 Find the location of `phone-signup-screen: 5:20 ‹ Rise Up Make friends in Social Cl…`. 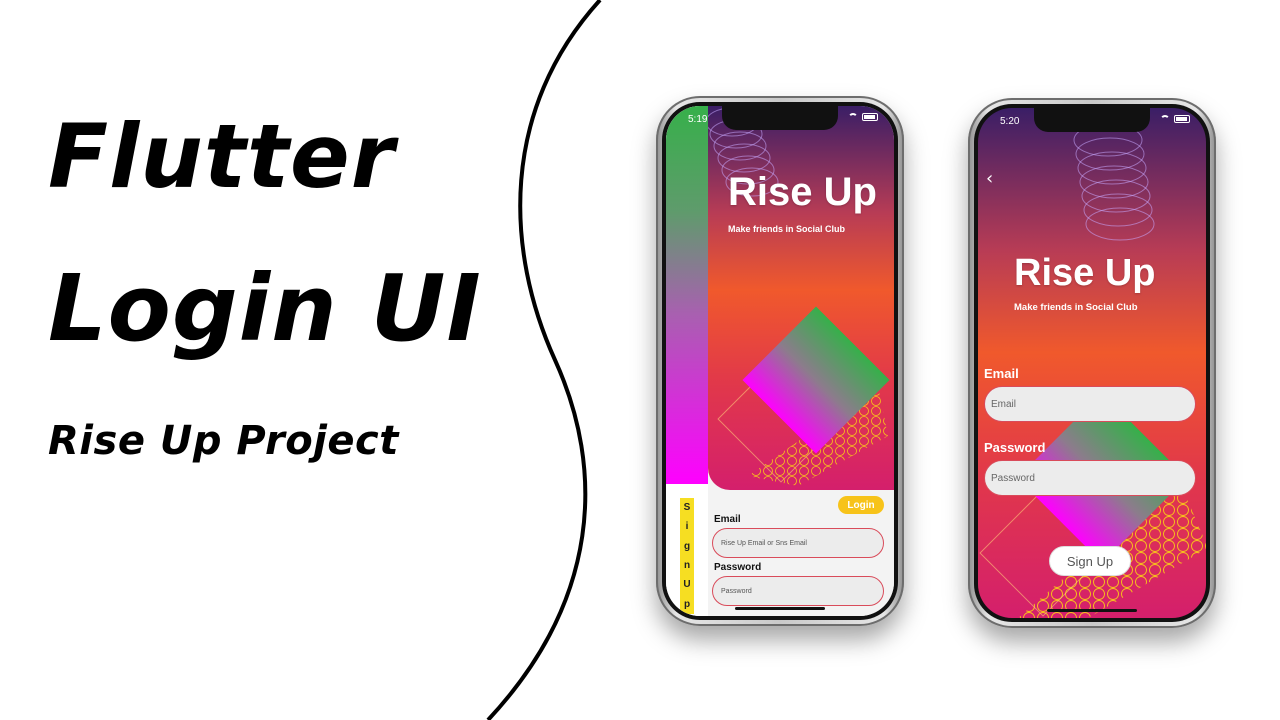

phone-signup-screen: 5:20 ‹ Rise Up Make friends in Social Cl… is located at coordinates (1092, 363).